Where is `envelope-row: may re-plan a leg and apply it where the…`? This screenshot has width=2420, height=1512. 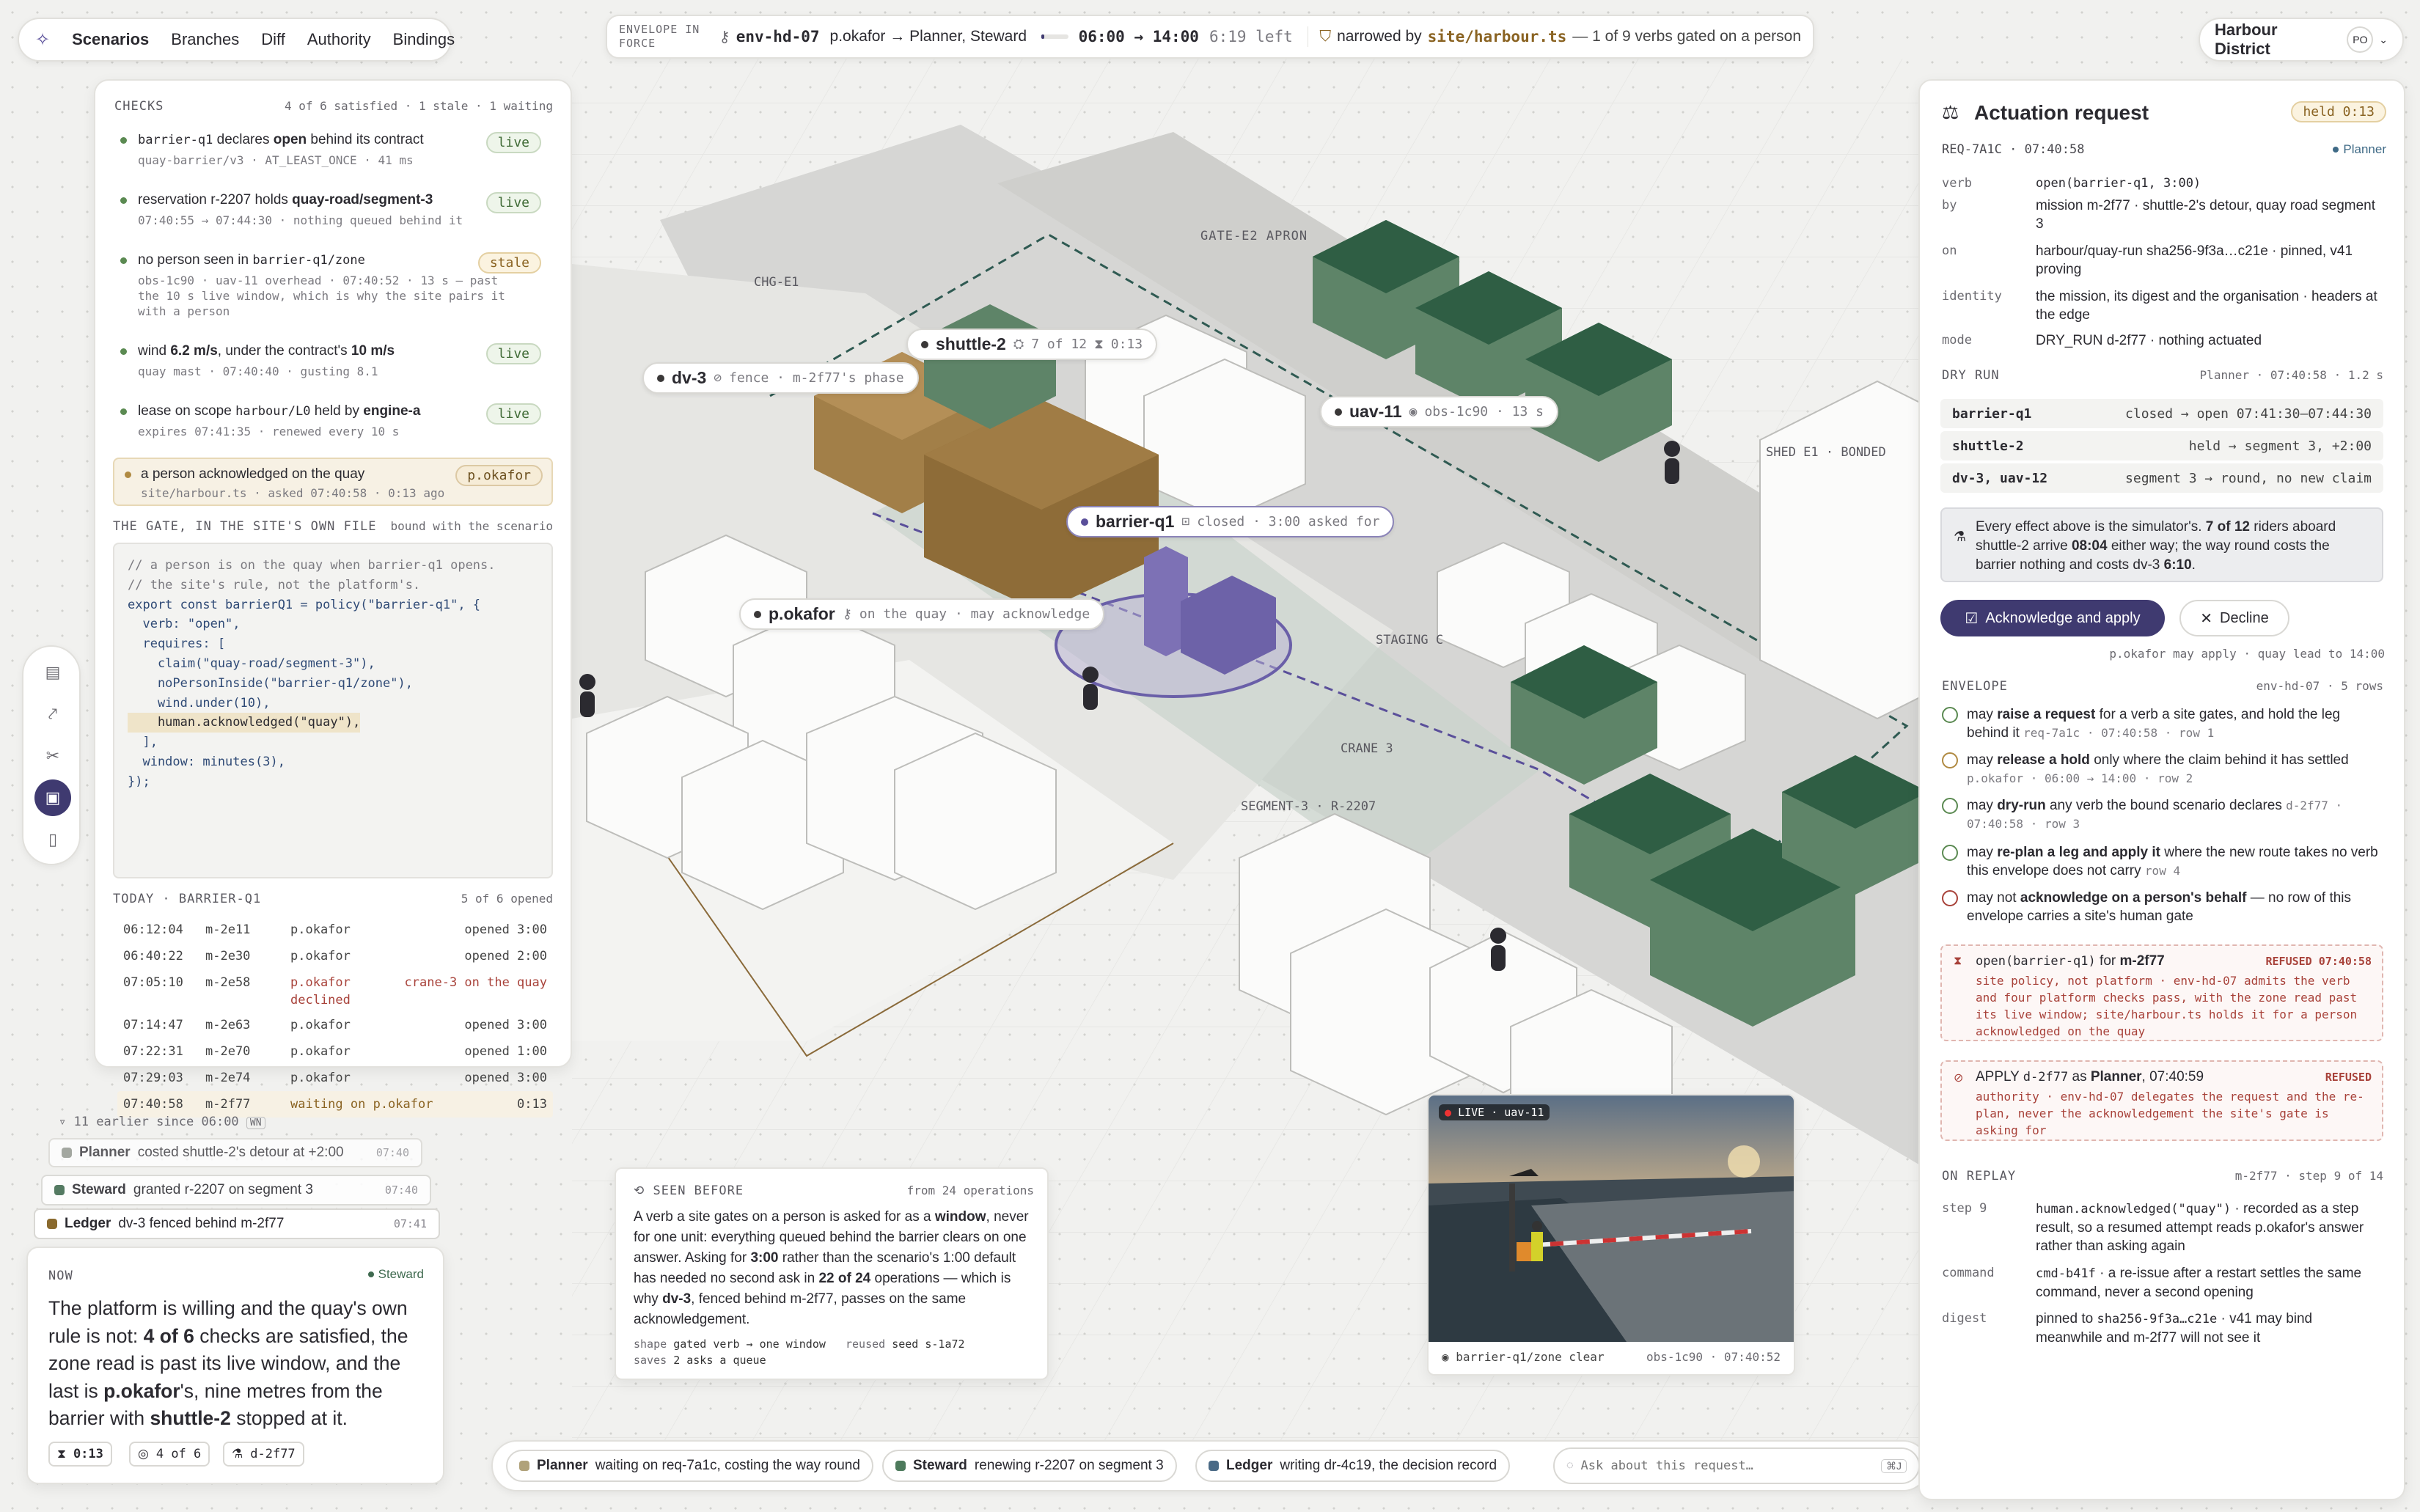
envelope-row: may re-plan a leg and apply it where the… is located at coordinates (2162, 861).